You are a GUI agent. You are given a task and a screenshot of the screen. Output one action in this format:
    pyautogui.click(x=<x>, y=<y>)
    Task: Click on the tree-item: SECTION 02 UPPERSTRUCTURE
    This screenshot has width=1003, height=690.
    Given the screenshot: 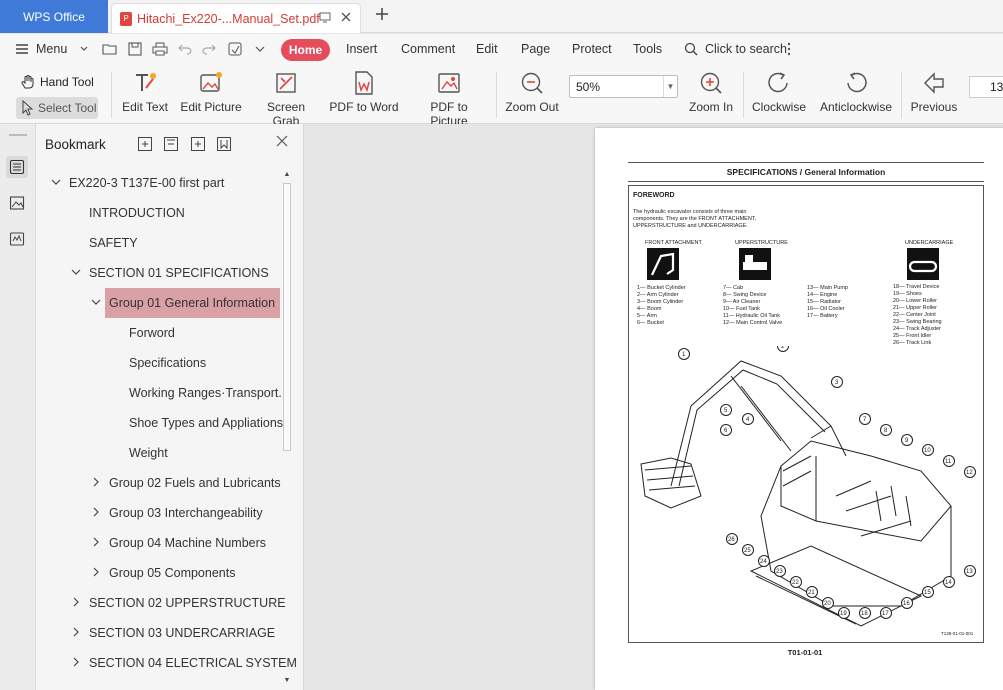 What is the action you would take?
    pyautogui.click(x=179, y=603)
    